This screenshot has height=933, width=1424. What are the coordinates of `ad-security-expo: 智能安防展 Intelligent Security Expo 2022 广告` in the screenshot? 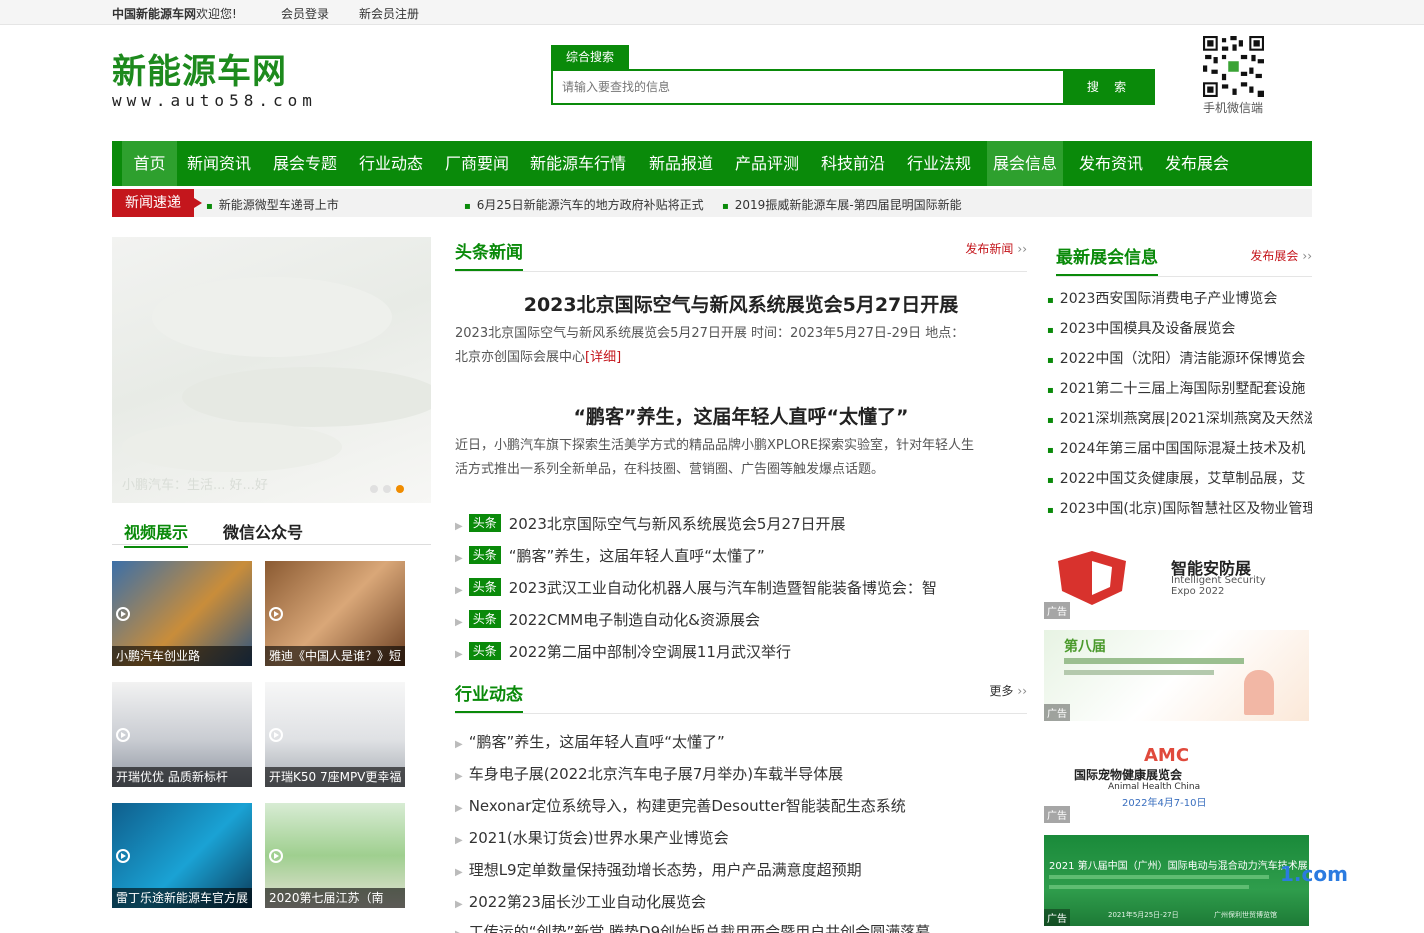 It's located at (1176, 577).